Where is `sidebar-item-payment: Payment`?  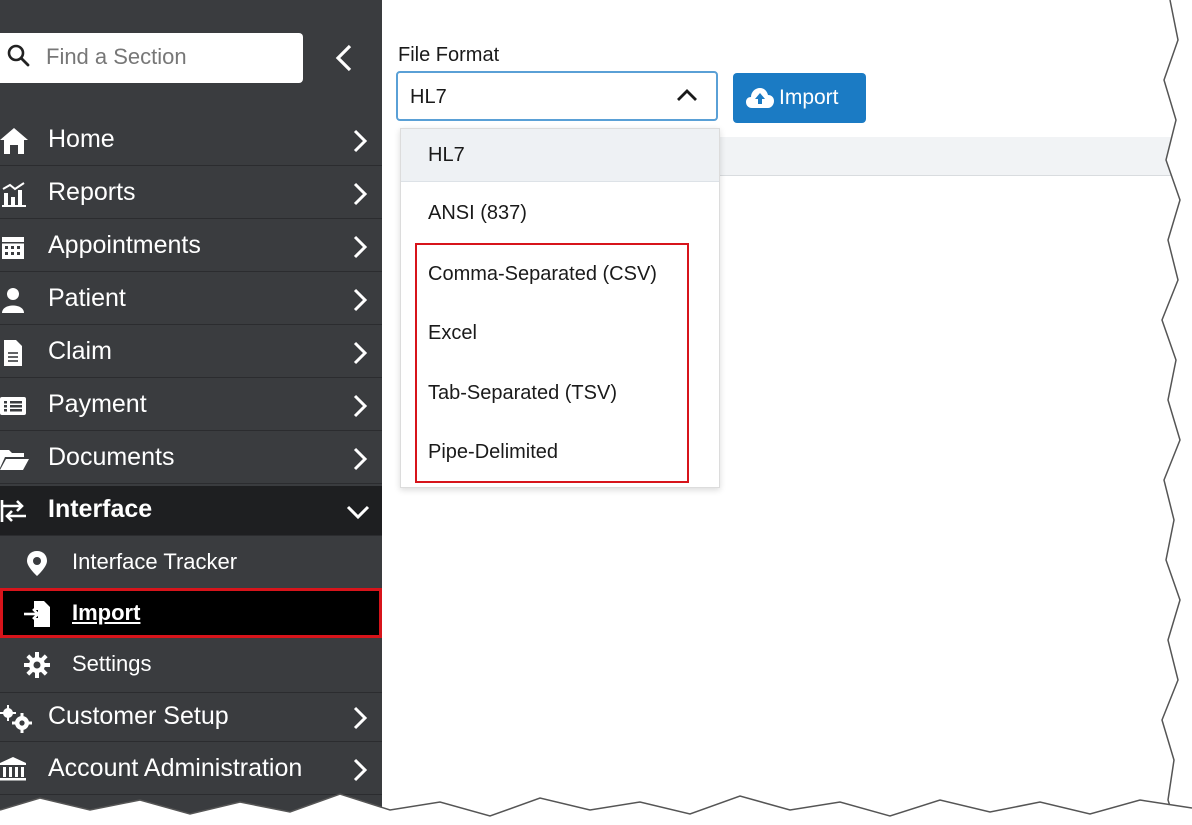
sidebar-item-payment: Payment is located at coordinates (191, 406).